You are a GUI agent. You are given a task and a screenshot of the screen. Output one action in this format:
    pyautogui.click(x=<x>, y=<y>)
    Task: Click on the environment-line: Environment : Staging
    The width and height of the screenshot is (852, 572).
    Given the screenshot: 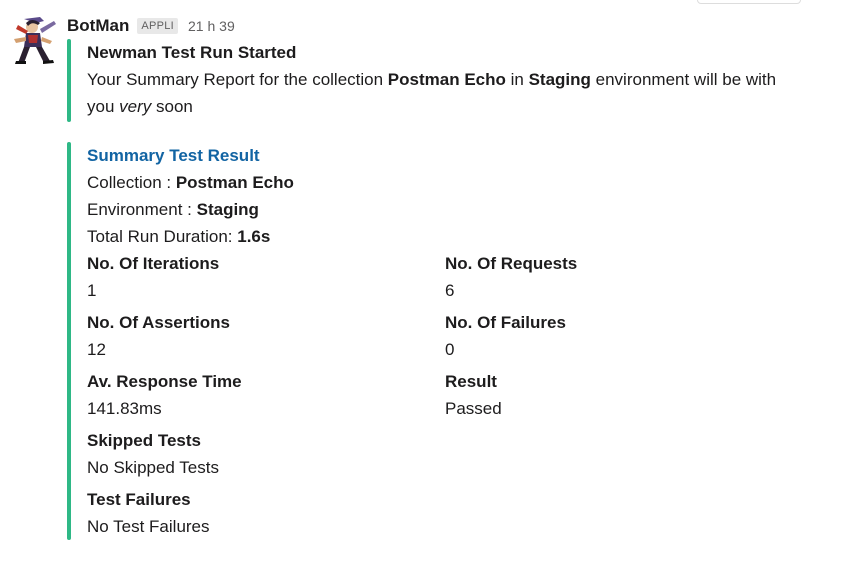 What is the action you would take?
    pyautogui.click(x=462, y=209)
    